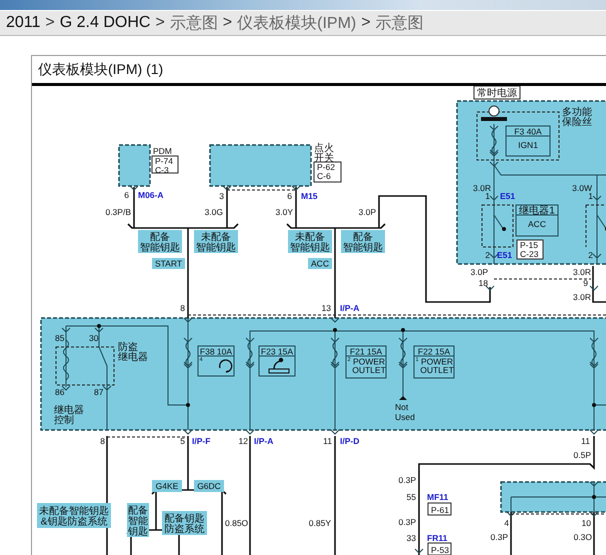  I want to click on connector-code: I/P-D, so click(350, 441).